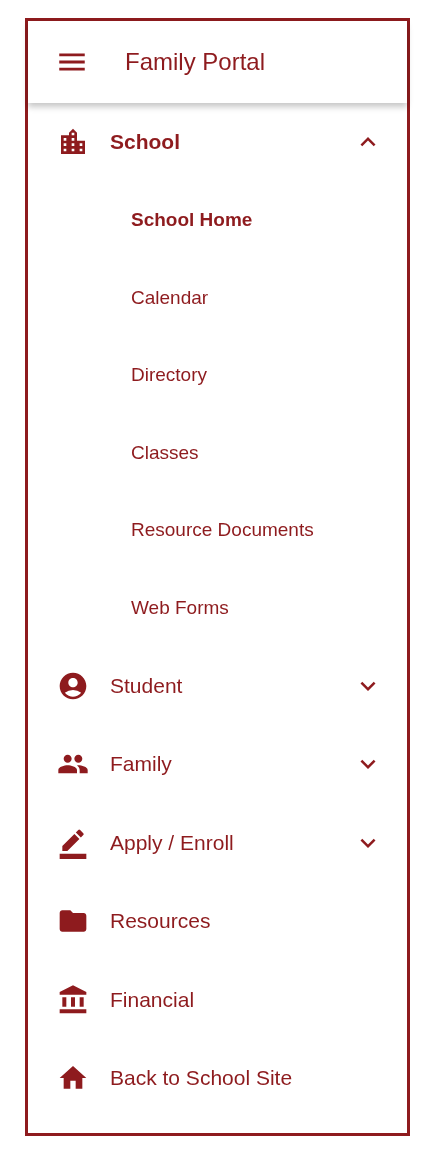  Describe the element at coordinates (217, 220) in the screenshot. I see `submenu-item: School Home` at that location.